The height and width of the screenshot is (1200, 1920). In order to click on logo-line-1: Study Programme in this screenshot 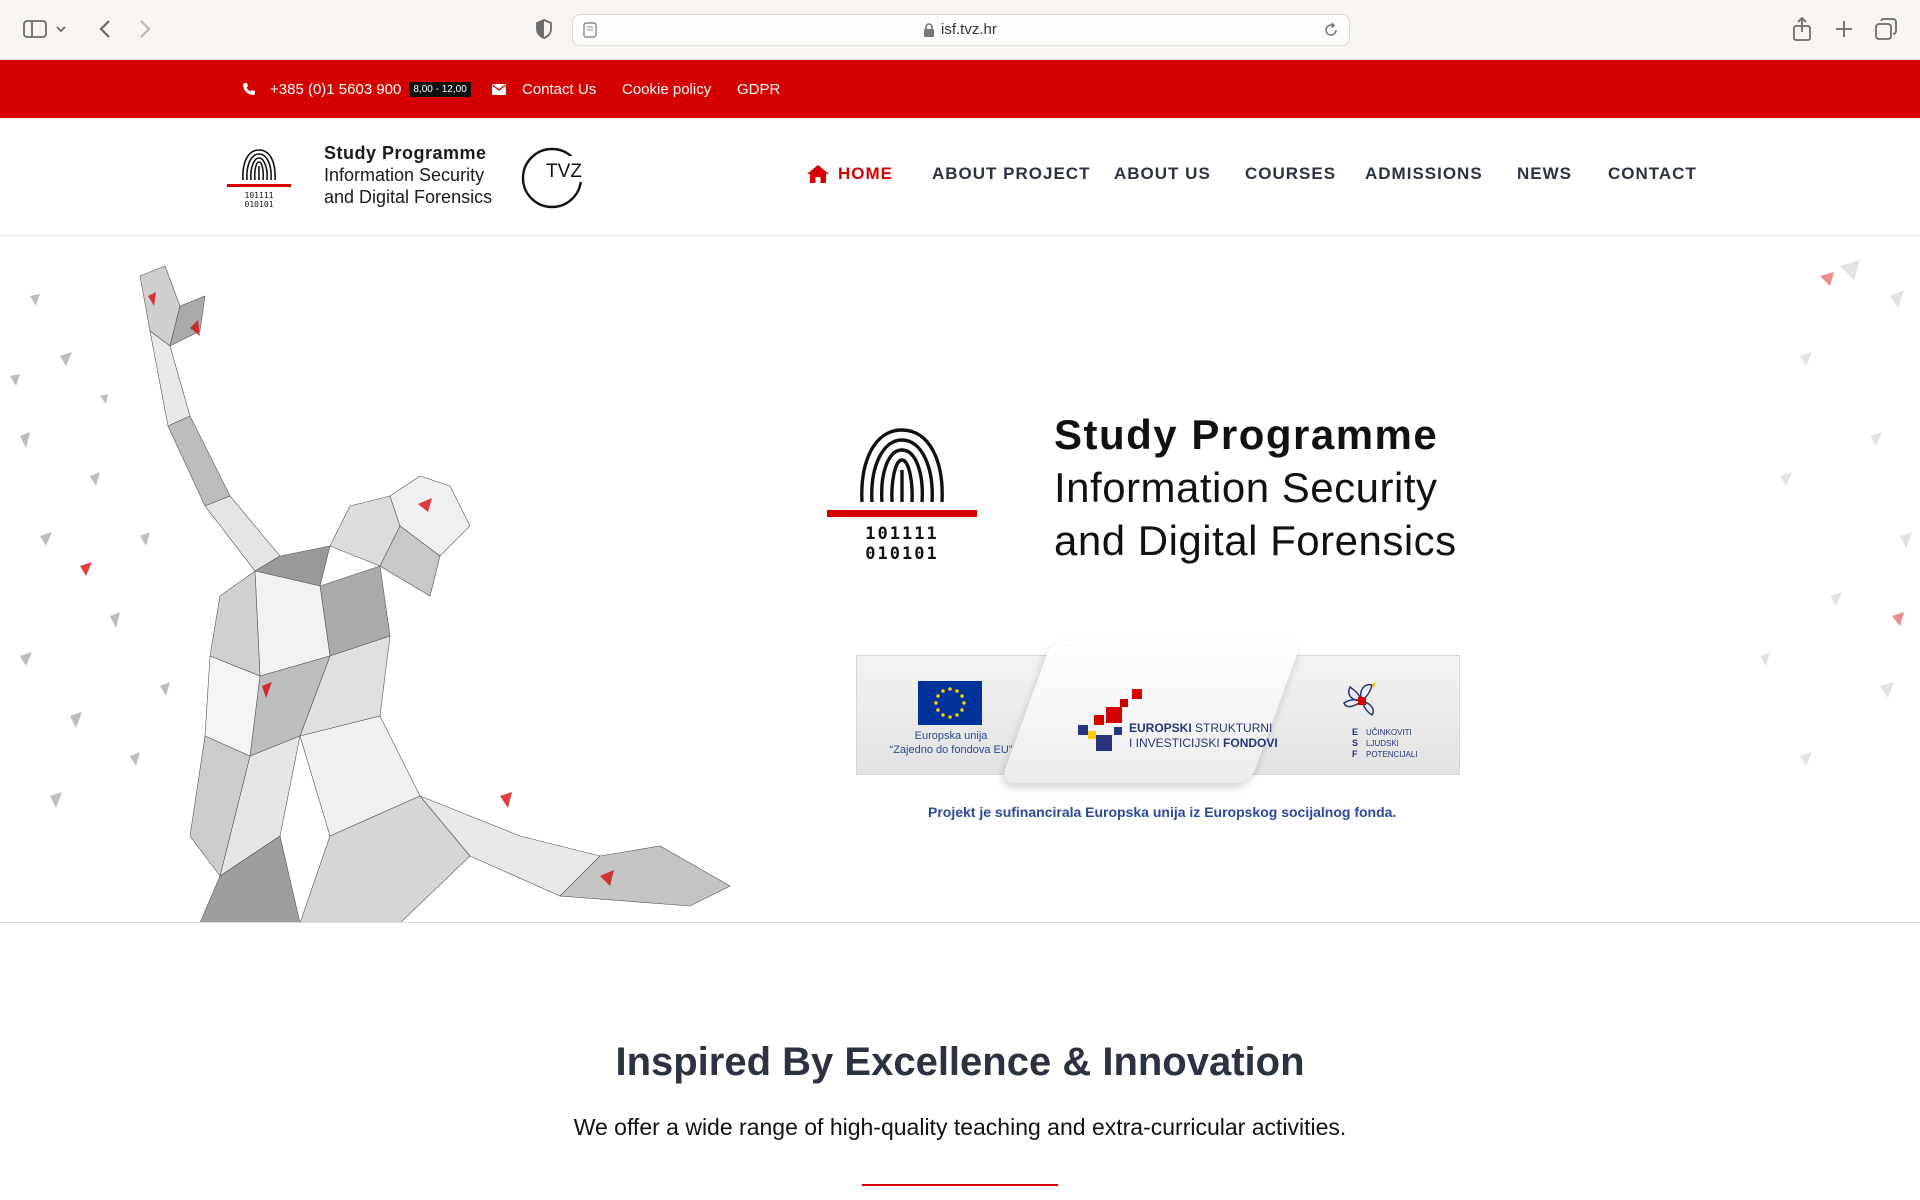, I will do `click(405, 153)`.